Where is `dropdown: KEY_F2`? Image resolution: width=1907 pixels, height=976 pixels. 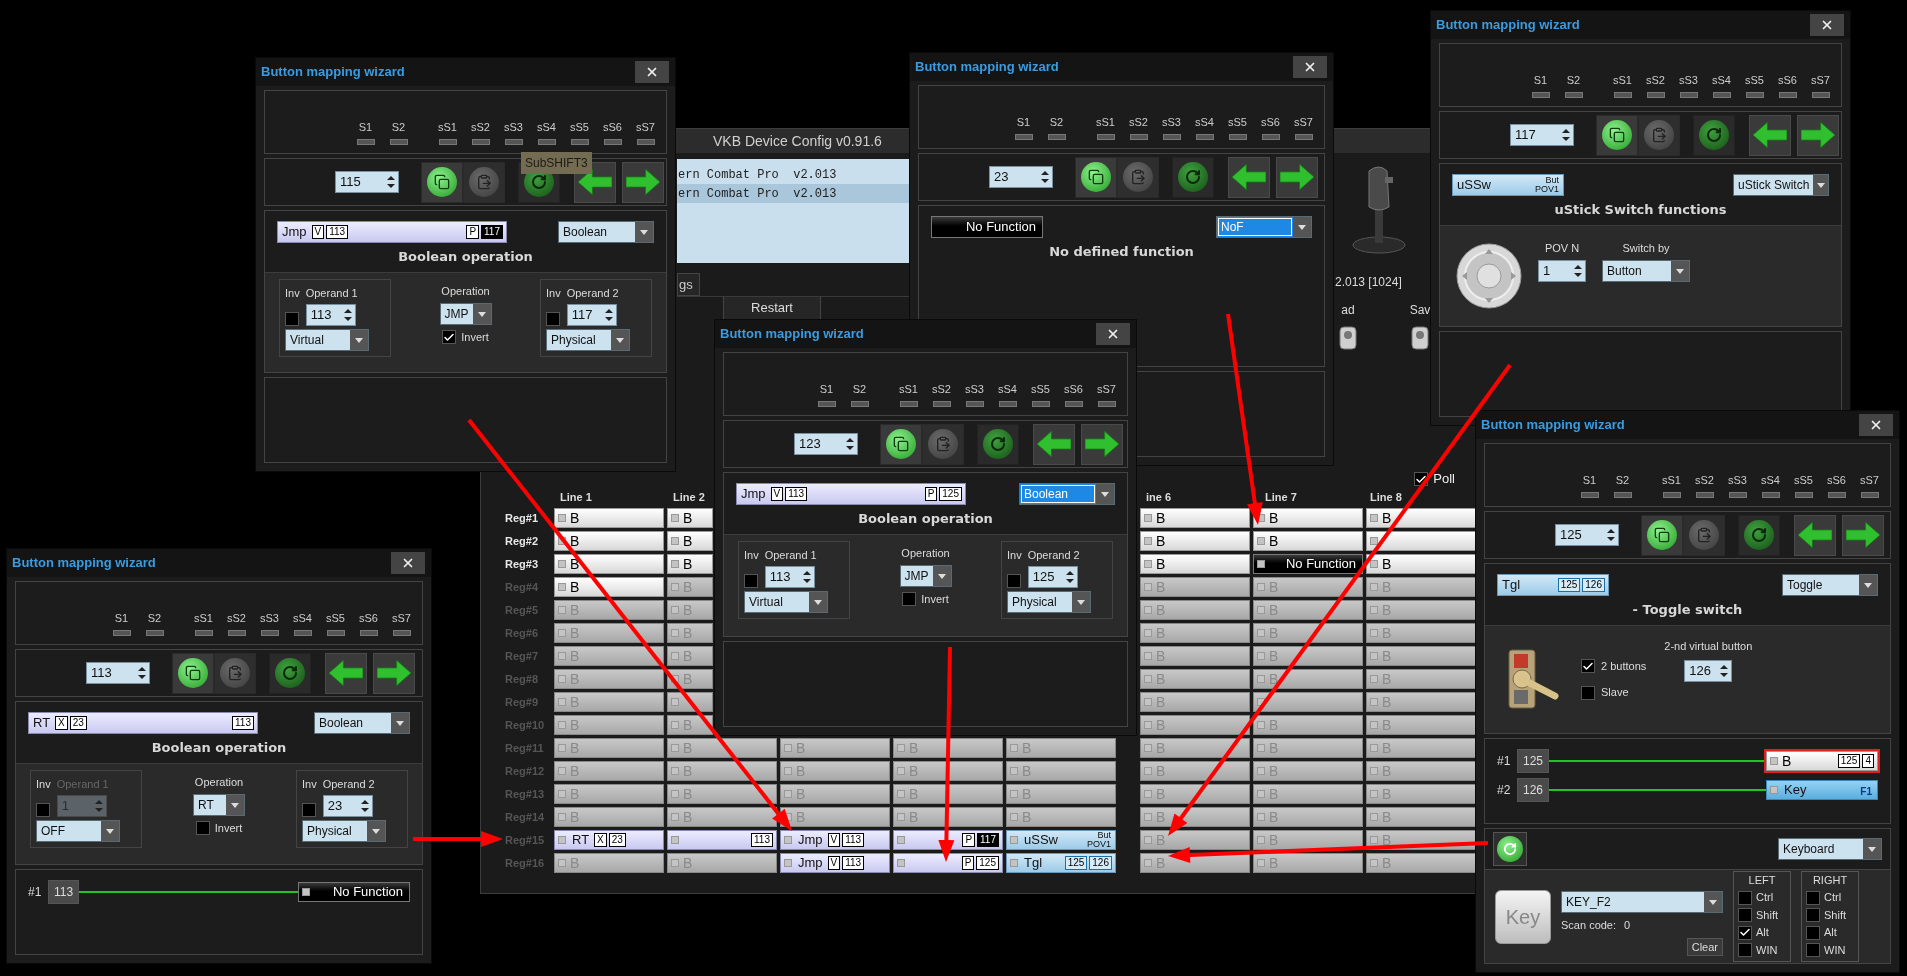 dropdown: KEY_F2 is located at coordinates (1642, 902).